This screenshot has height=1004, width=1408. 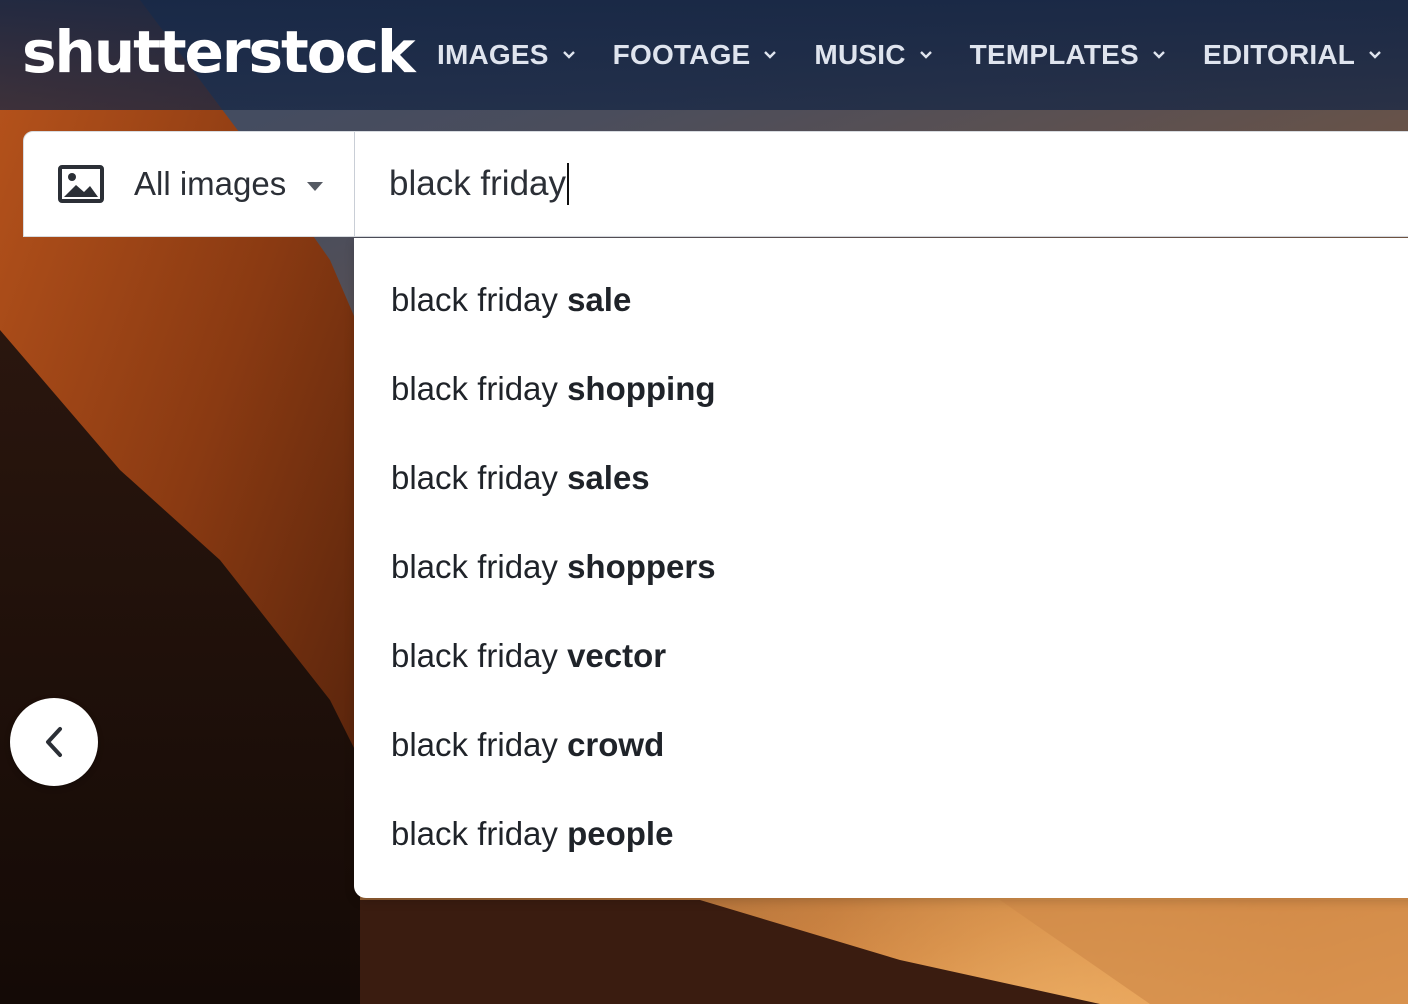 I want to click on suggestion-item: black friday people, so click(x=532, y=834).